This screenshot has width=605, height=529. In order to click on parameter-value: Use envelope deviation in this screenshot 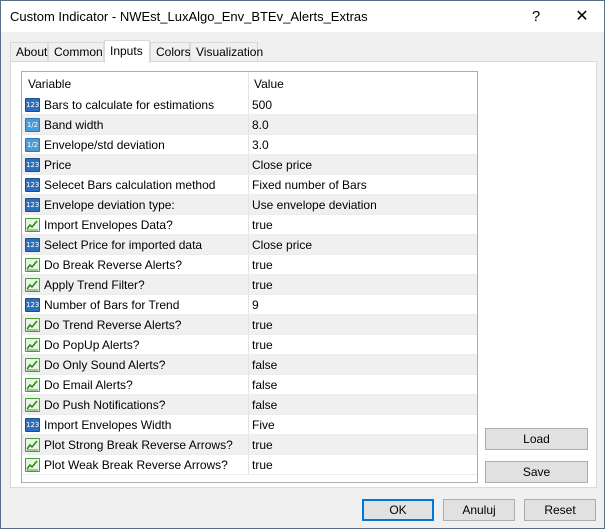, I will do `click(314, 205)`.